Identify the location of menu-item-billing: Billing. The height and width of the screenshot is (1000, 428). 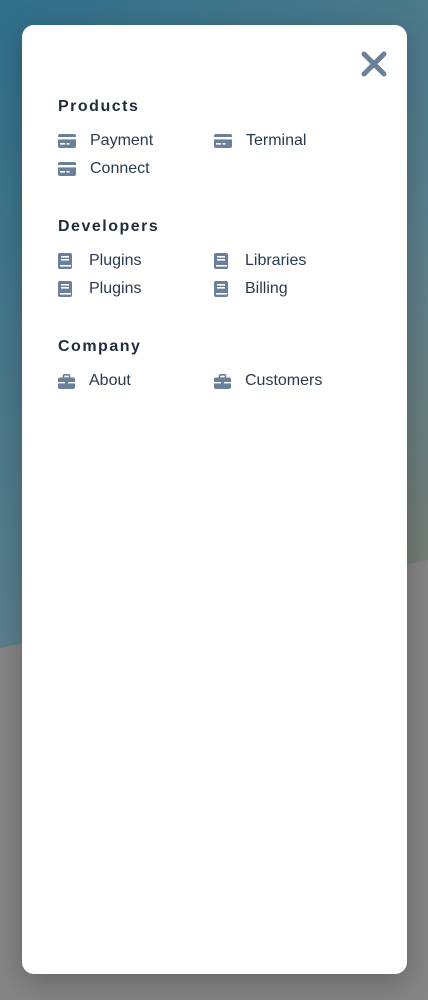
(292, 289).